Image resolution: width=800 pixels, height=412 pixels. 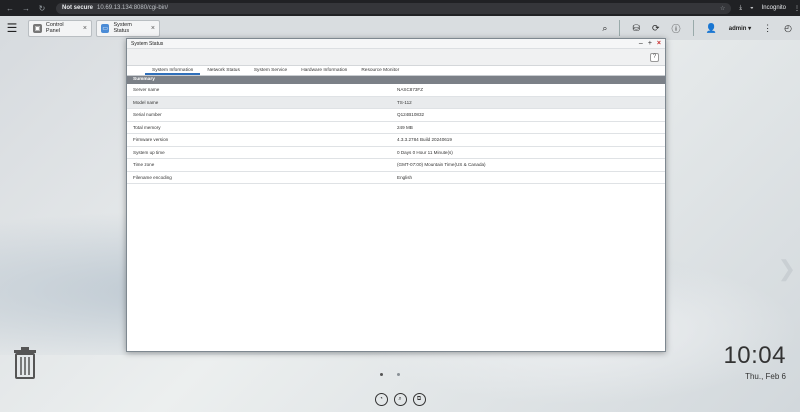 What do you see at coordinates (152, 177) in the screenshot?
I see `row-key: Filename encoding` at bounding box center [152, 177].